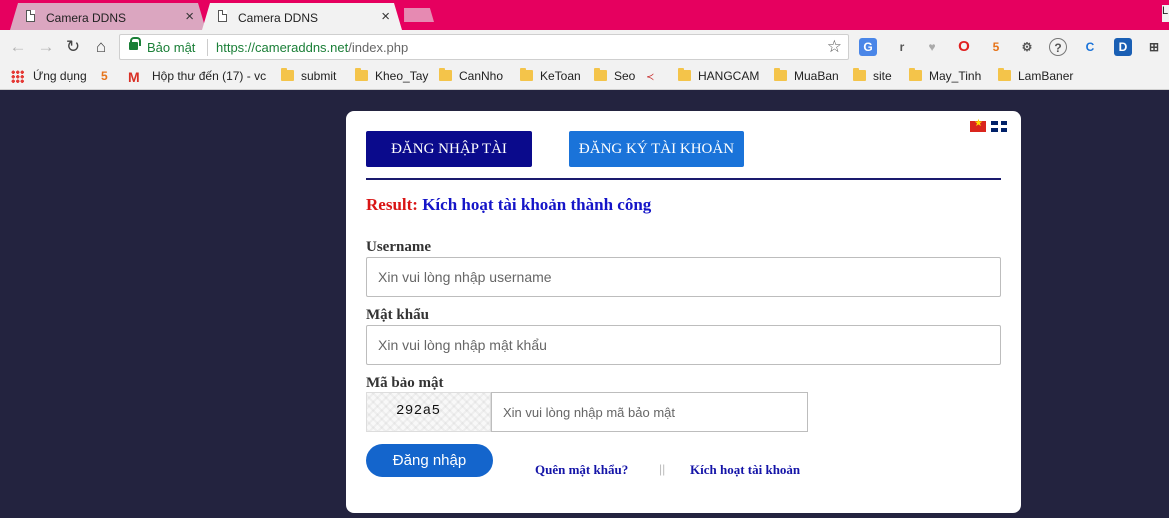 The height and width of the screenshot is (518, 1169). I want to click on username-input, so click(683, 277).